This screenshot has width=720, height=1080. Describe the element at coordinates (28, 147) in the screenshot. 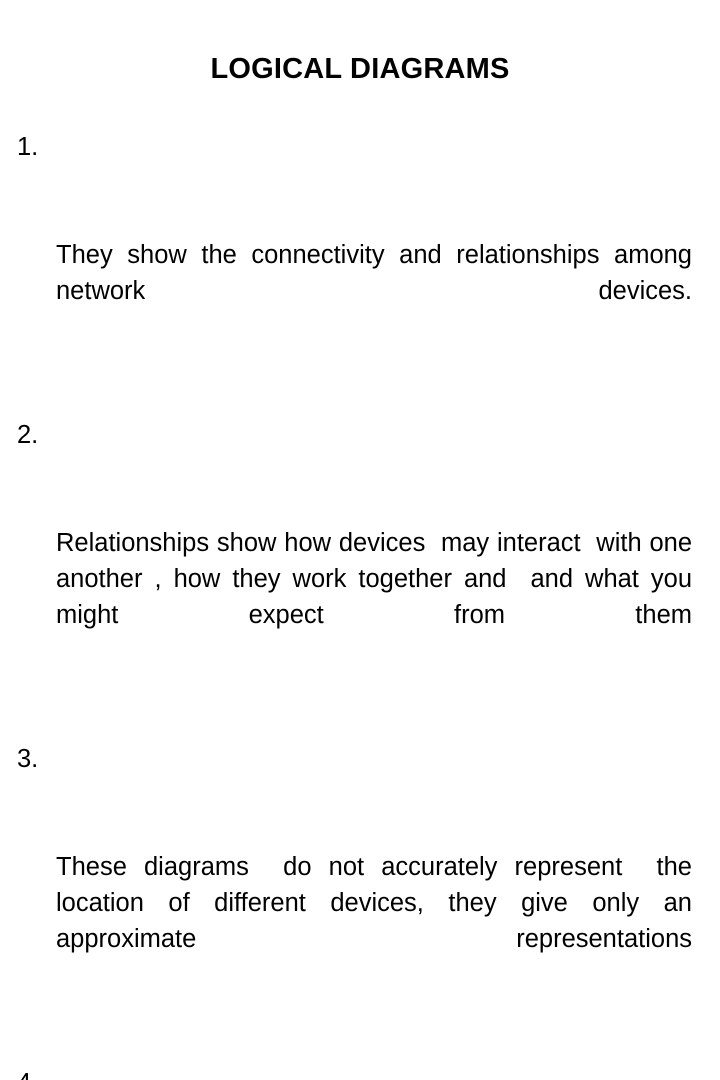

I see `list-item-number: 1.` at that location.